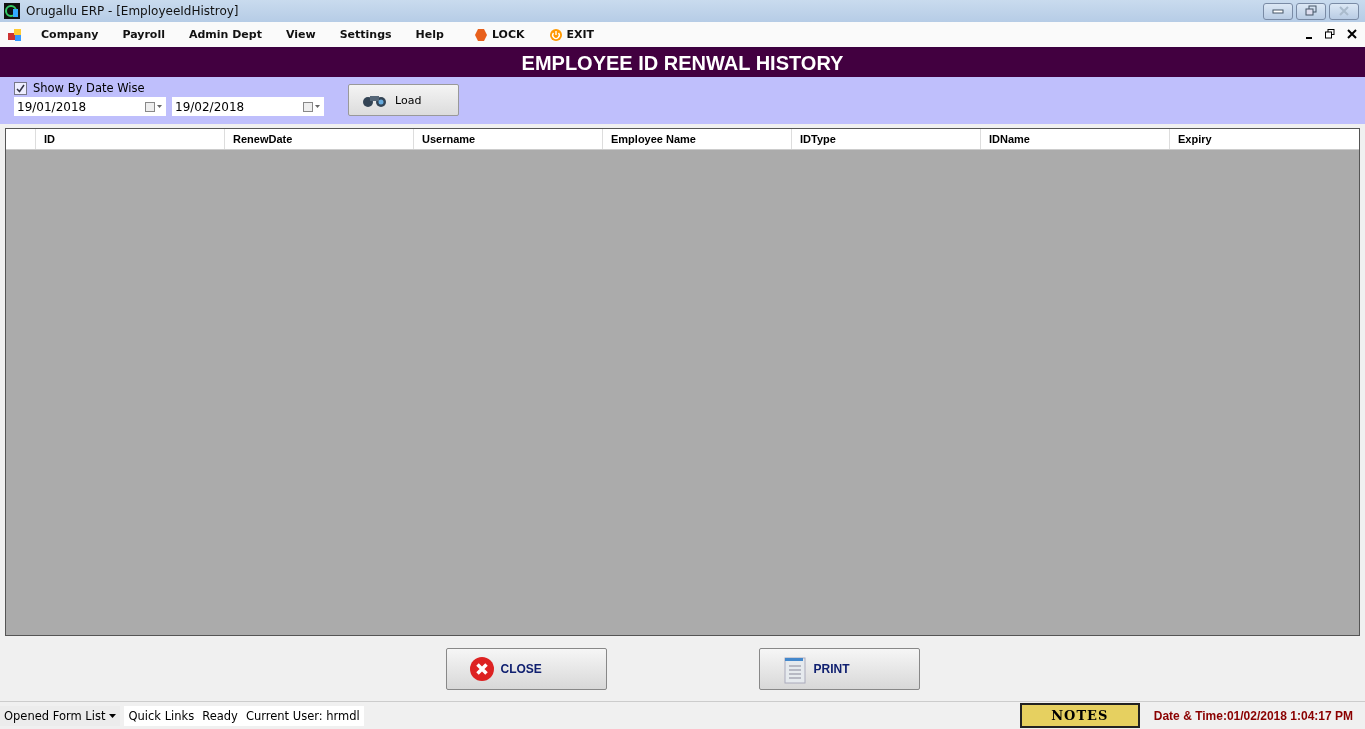  I want to click on menu-item: Settings, so click(365, 34).